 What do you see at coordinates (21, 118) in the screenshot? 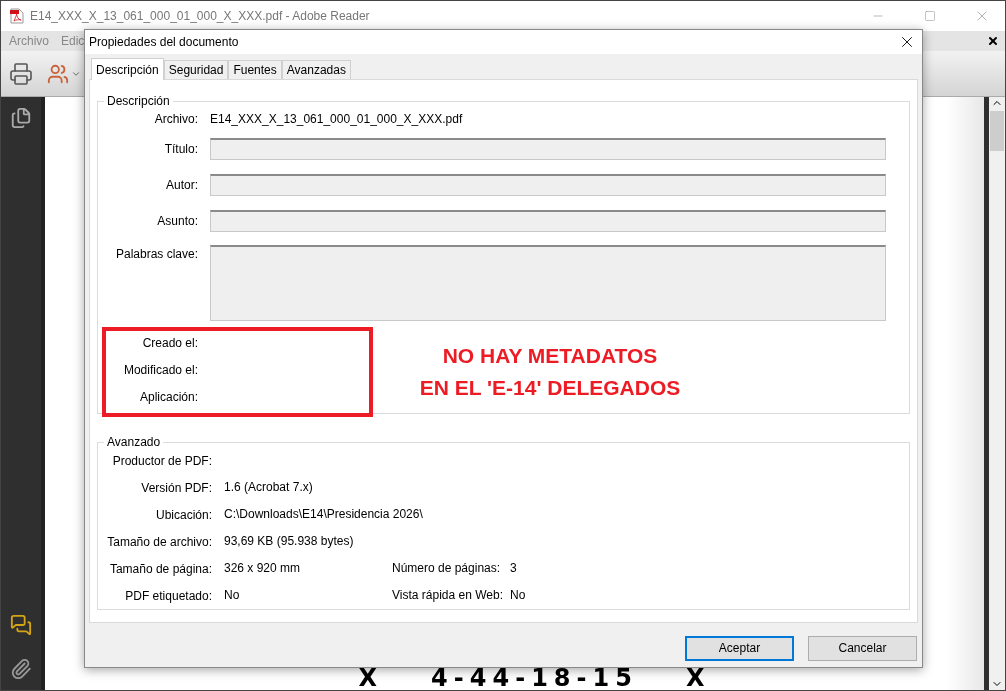
I see `pages-icon` at bounding box center [21, 118].